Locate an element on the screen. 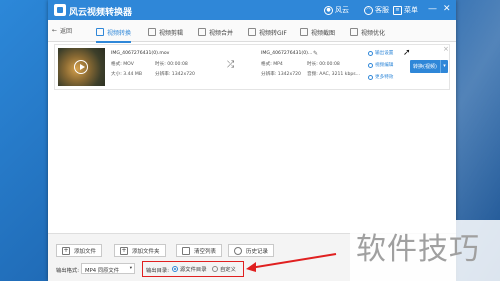 This screenshot has width=500, height=281. tab-video-screenshot: 视频截图 is located at coordinates (317, 32).